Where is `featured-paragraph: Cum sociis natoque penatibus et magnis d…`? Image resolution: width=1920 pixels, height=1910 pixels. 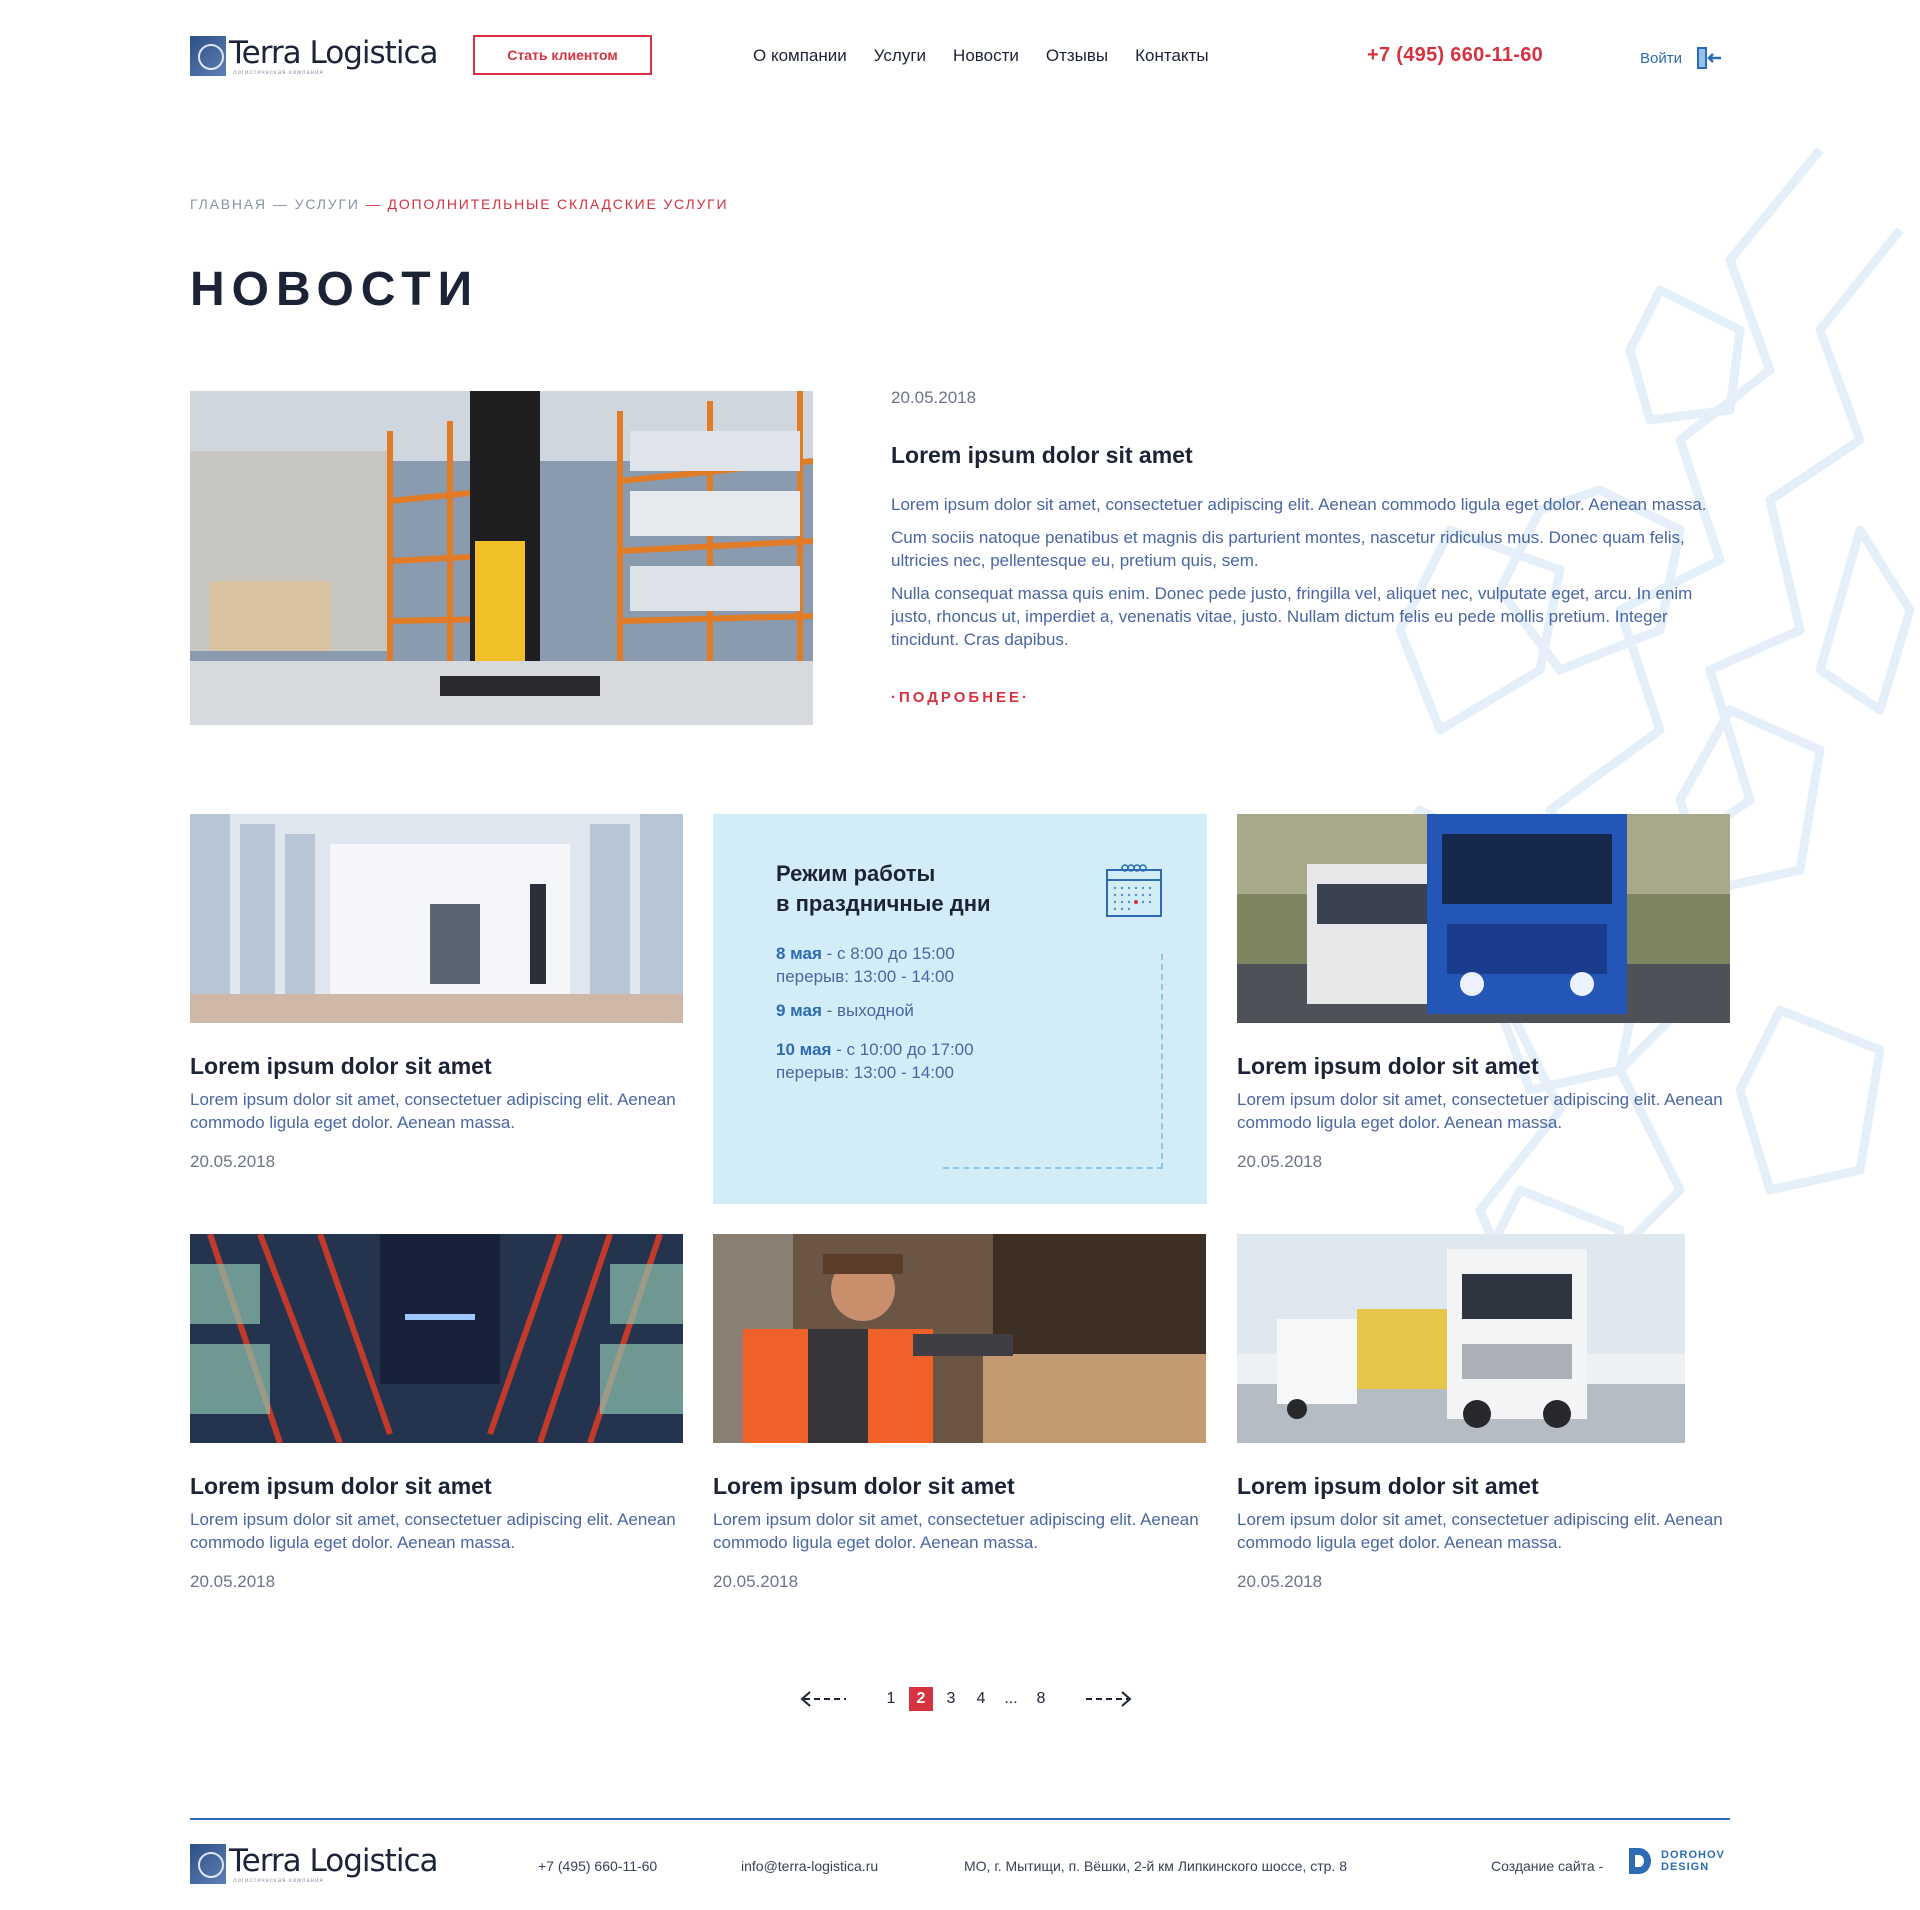 featured-paragraph: Cum sociis natoque penatibus et magnis d… is located at coordinates (1288, 549).